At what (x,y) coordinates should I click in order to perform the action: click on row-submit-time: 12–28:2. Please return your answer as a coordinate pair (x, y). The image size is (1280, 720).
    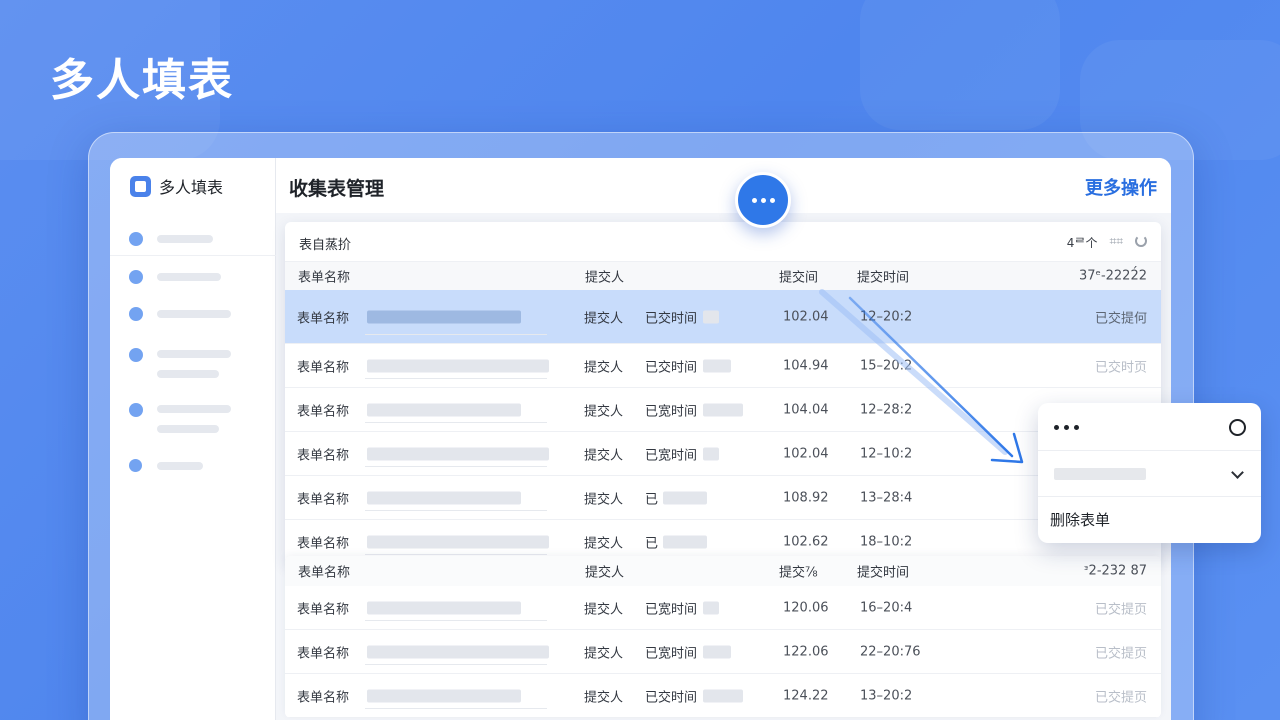
    Looking at the image, I should click on (886, 409).